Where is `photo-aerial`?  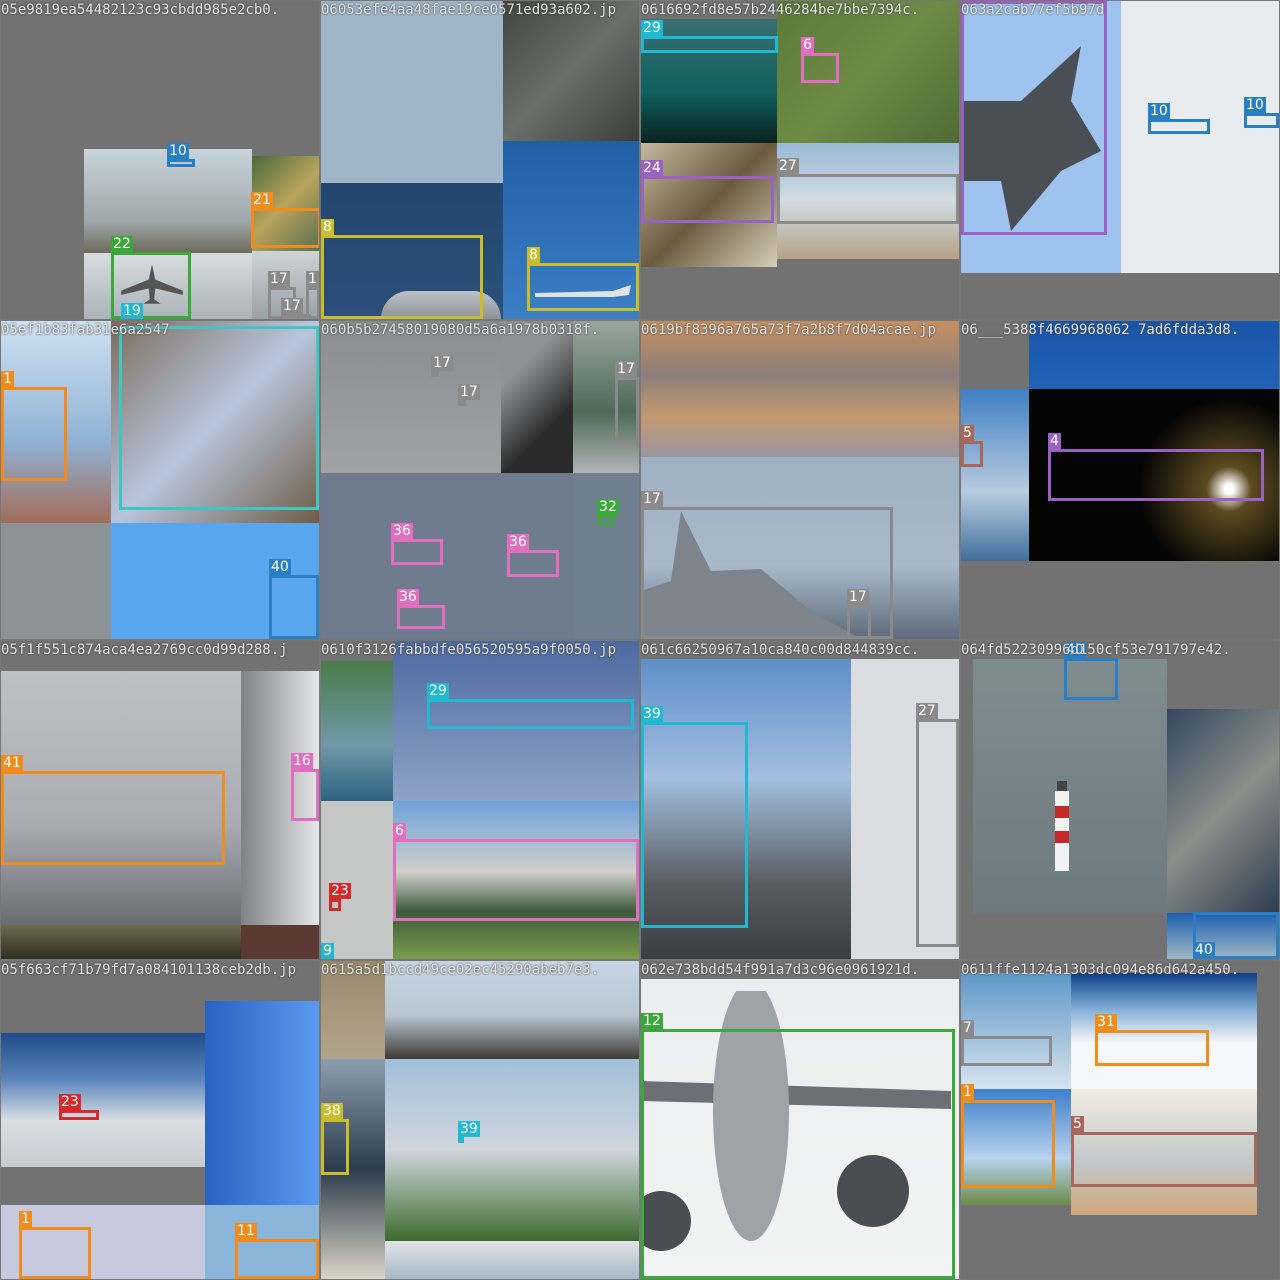 photo-aerial is located at coordinates (571, 71).